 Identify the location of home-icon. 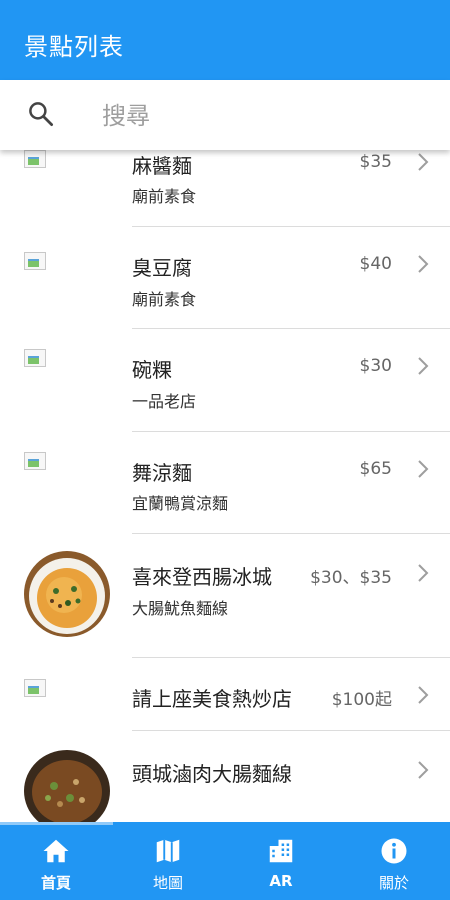
(56, 851).